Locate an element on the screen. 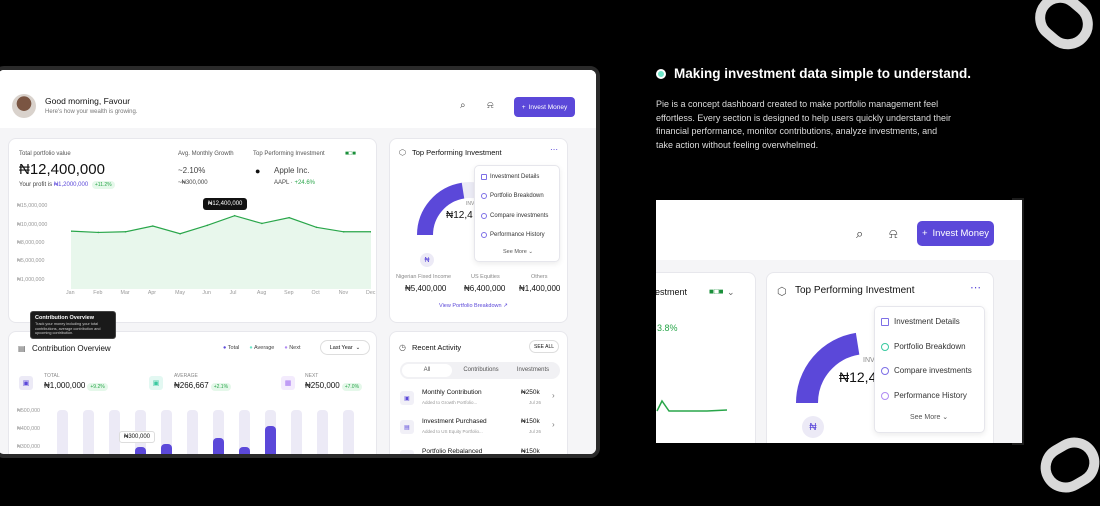 This screenshot has width=1100, height=506. x-tick: May is located at coordinates (180, 293).